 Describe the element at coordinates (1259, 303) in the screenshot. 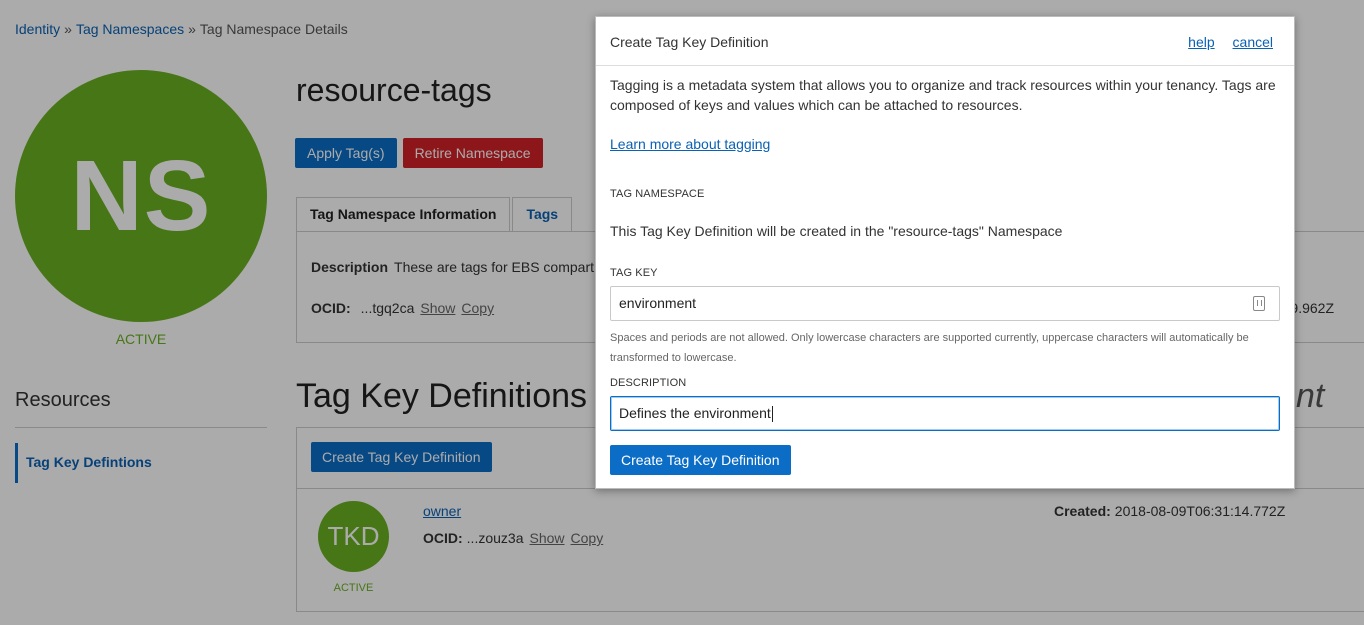

I see `contact-card-icon` at that location.